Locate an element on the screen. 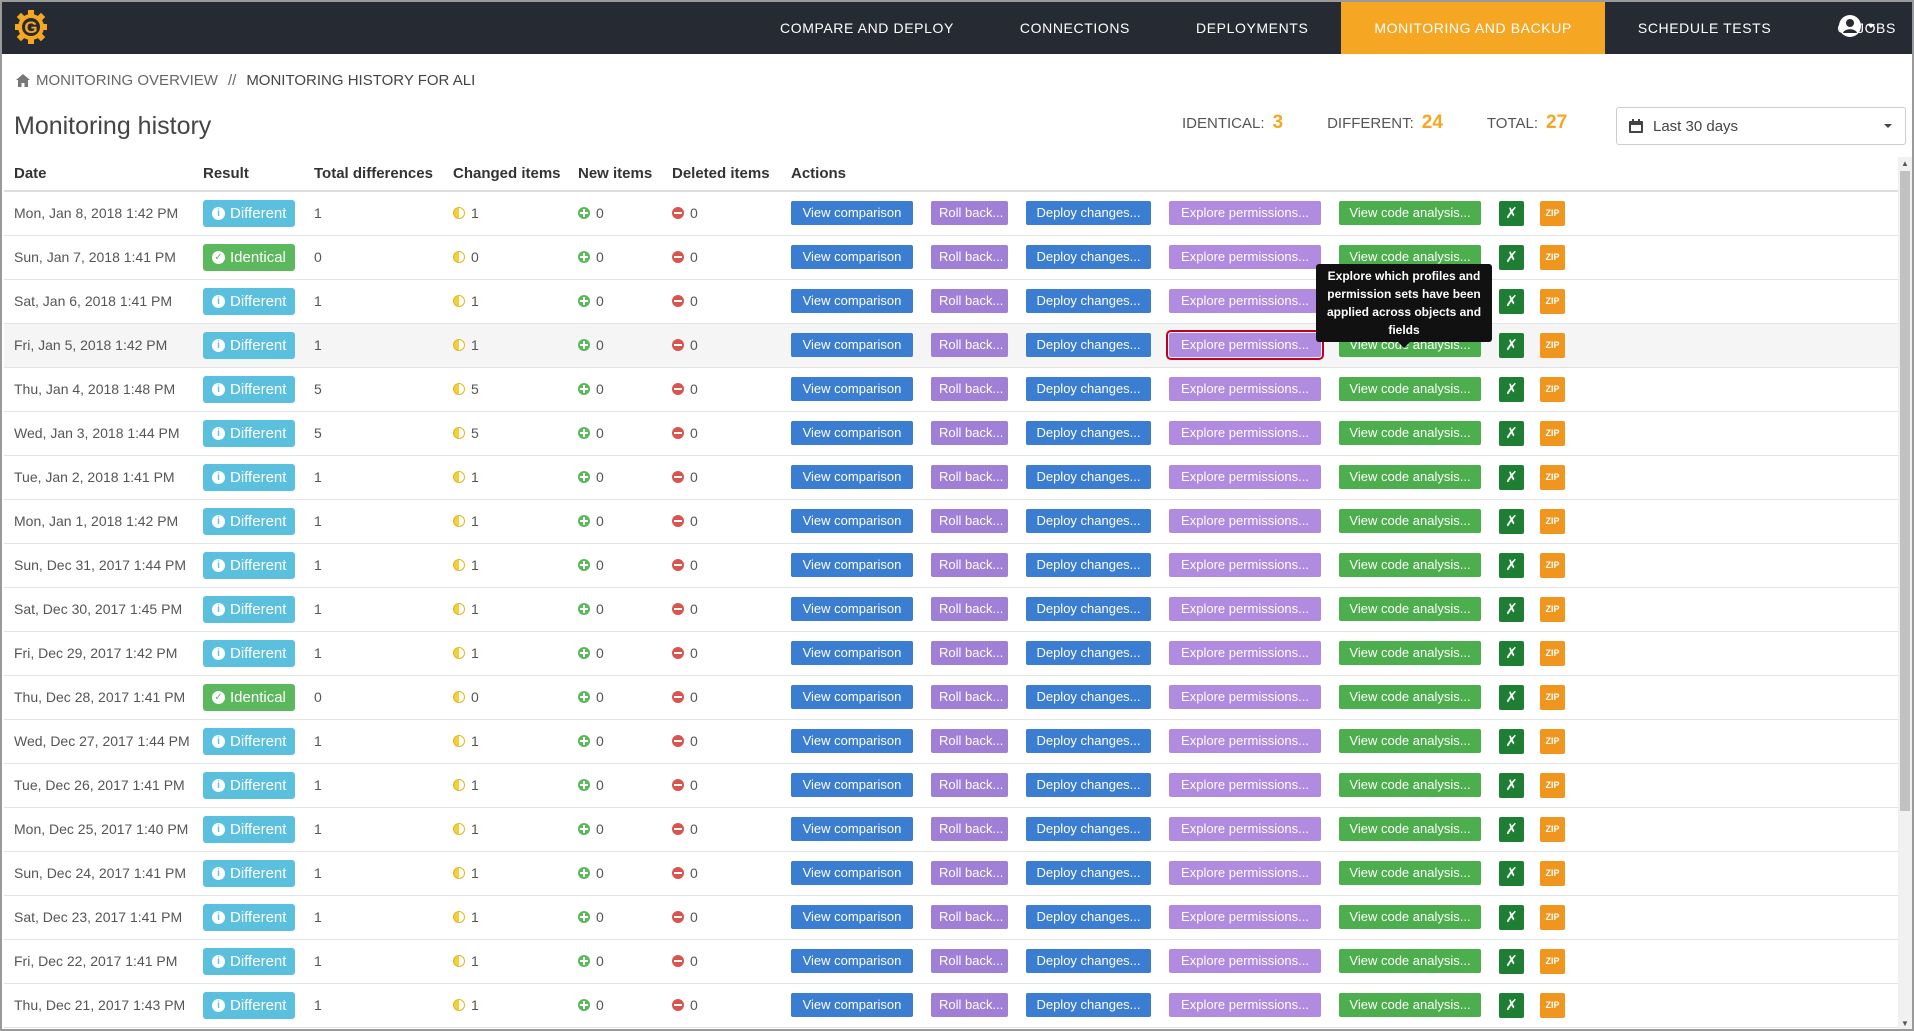 Image resolution: width=1914 pixels, height=1031 pixels. col-date: Date is located at coordinates (98, 174).